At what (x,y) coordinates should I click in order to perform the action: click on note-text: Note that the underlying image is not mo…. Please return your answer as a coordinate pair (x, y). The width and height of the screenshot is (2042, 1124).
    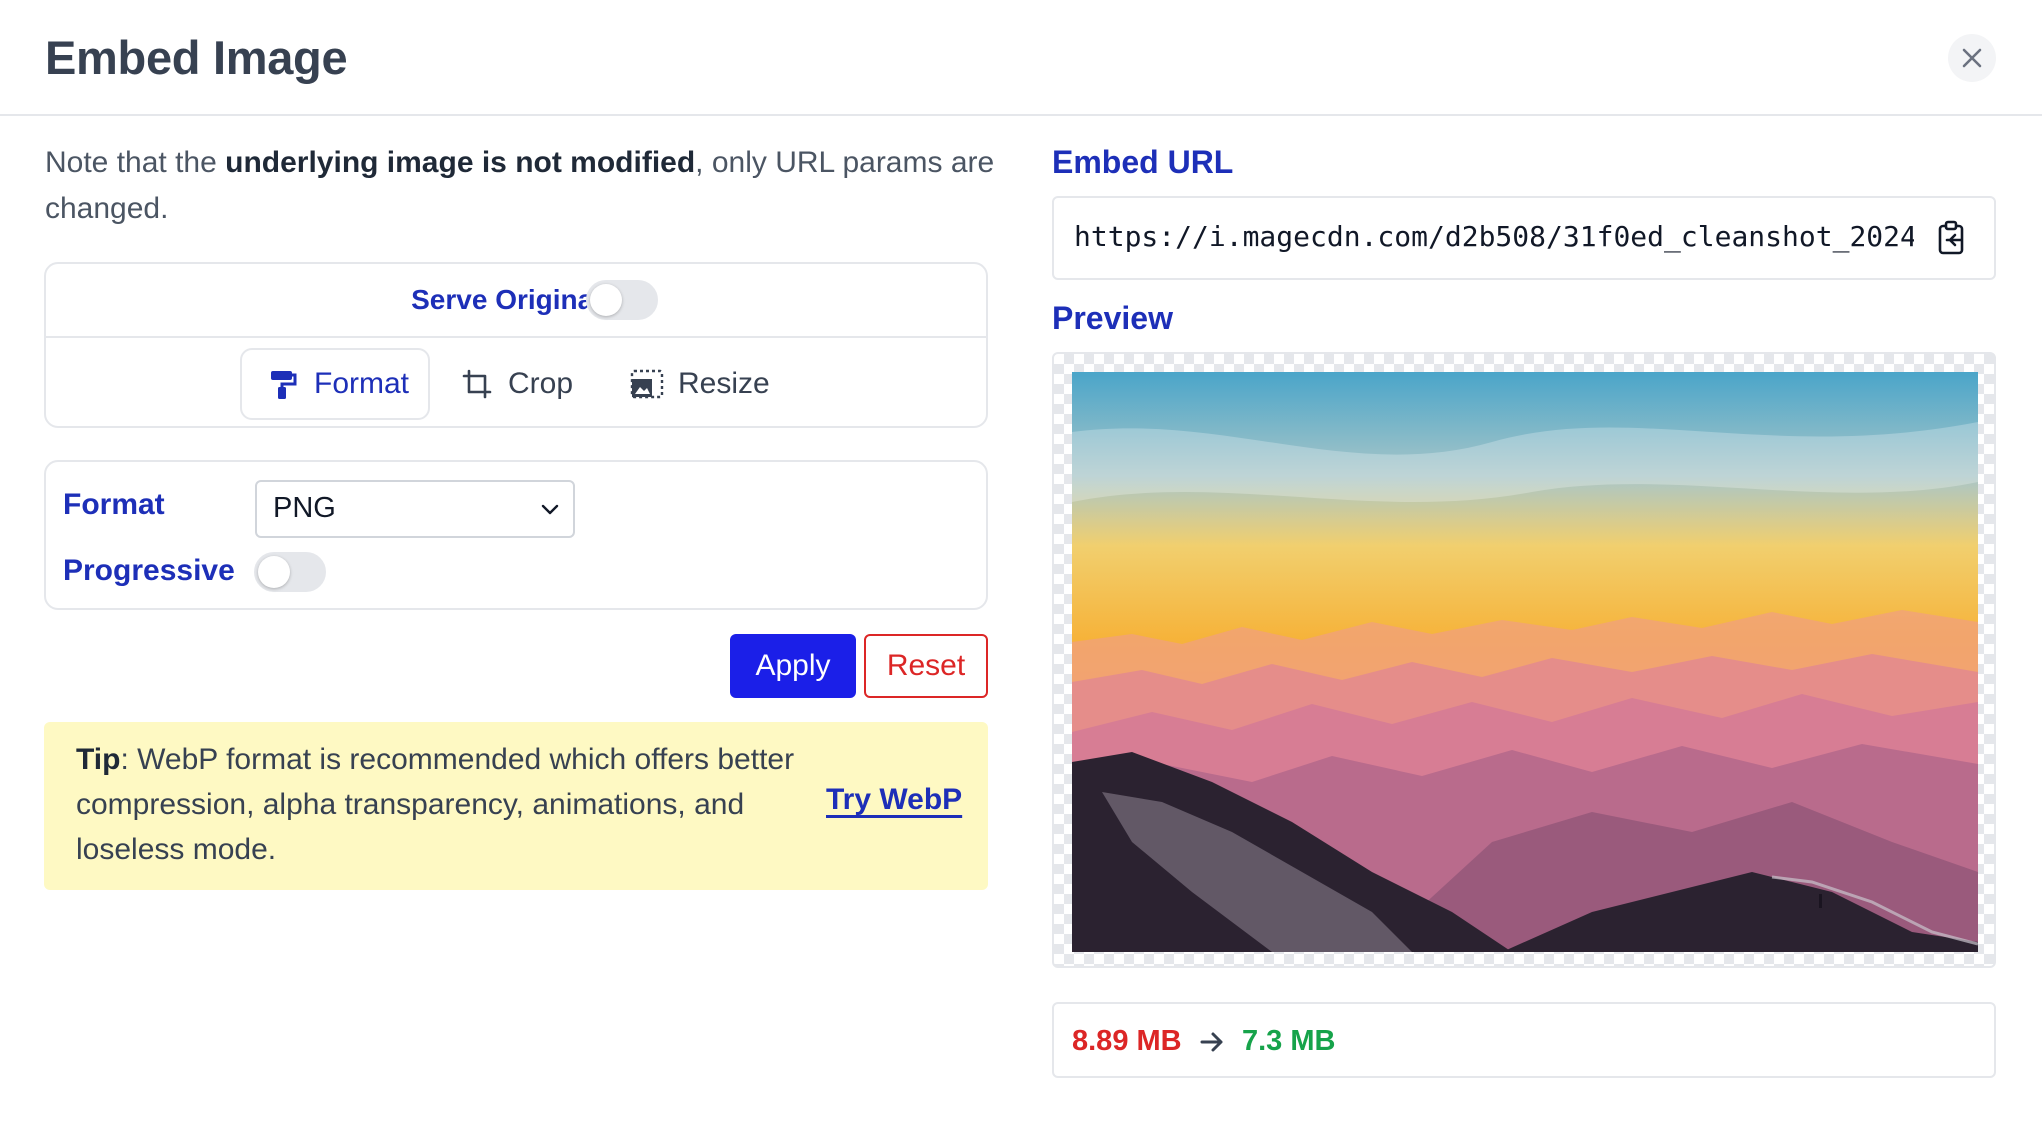
    Looking at the image, I should click on (520, 185).